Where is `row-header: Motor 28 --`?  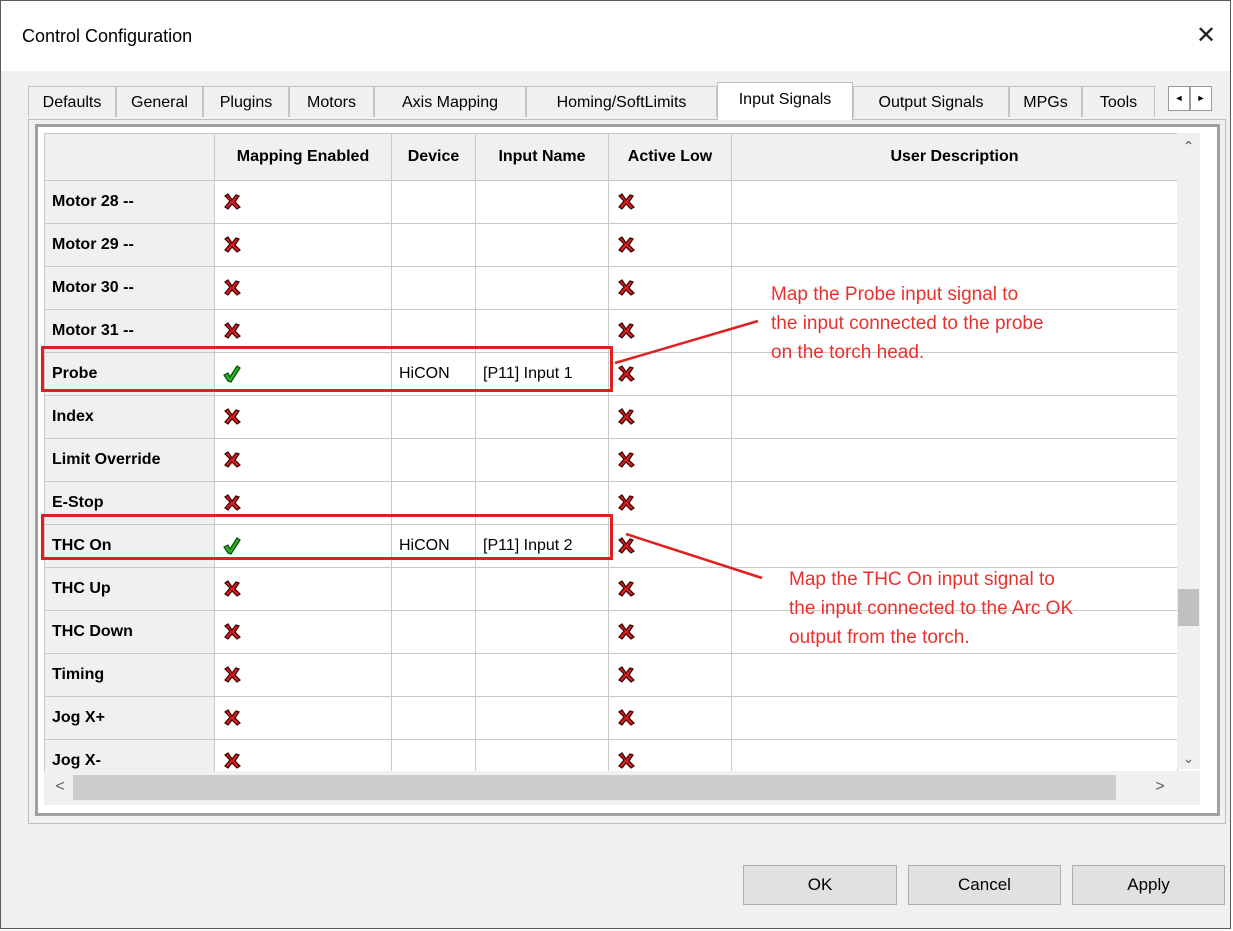
row-header: Motor 28 -- is located at coordinates (129, 202).